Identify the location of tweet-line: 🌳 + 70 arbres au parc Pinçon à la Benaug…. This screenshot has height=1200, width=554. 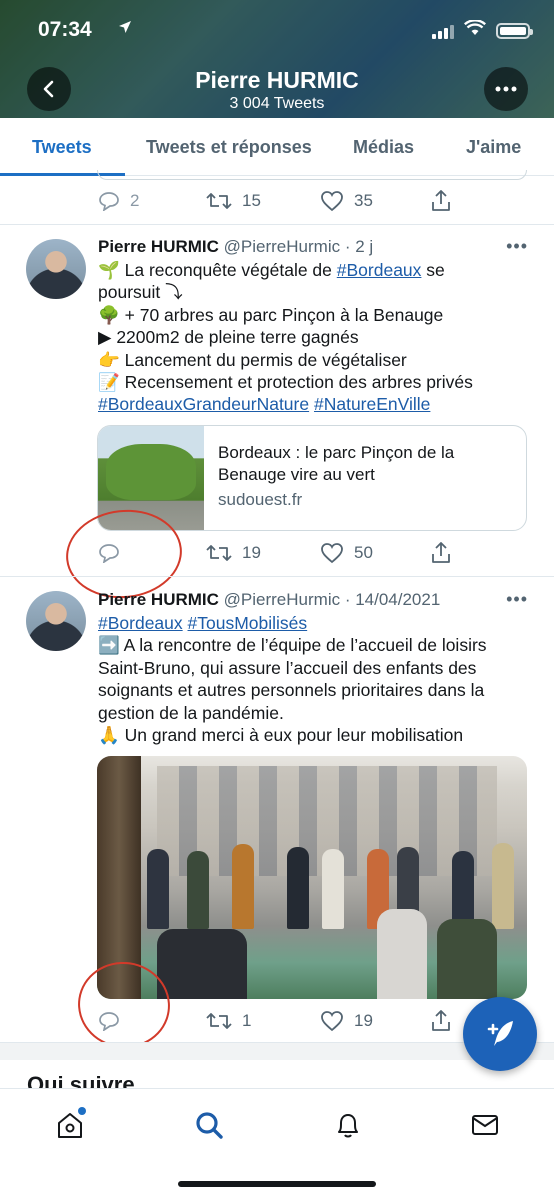
(271, 314).